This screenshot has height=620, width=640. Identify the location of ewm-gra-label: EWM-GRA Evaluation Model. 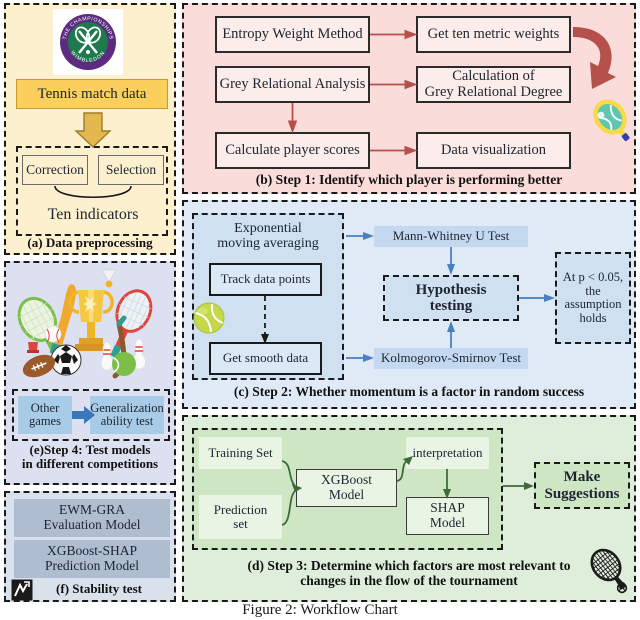
(92, 517).